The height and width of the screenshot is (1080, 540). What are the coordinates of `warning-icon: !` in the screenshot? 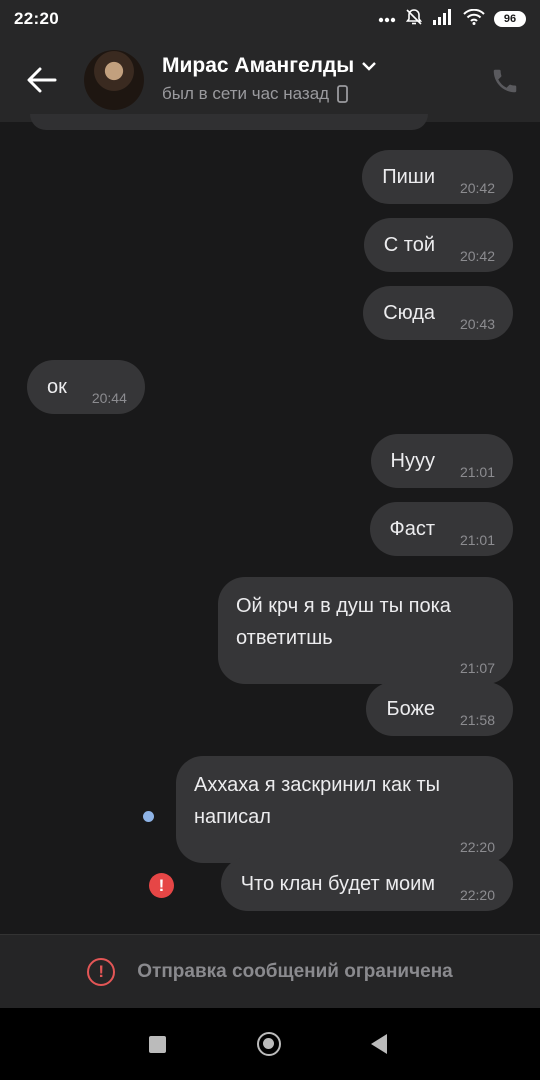 It's located at (101, 971).